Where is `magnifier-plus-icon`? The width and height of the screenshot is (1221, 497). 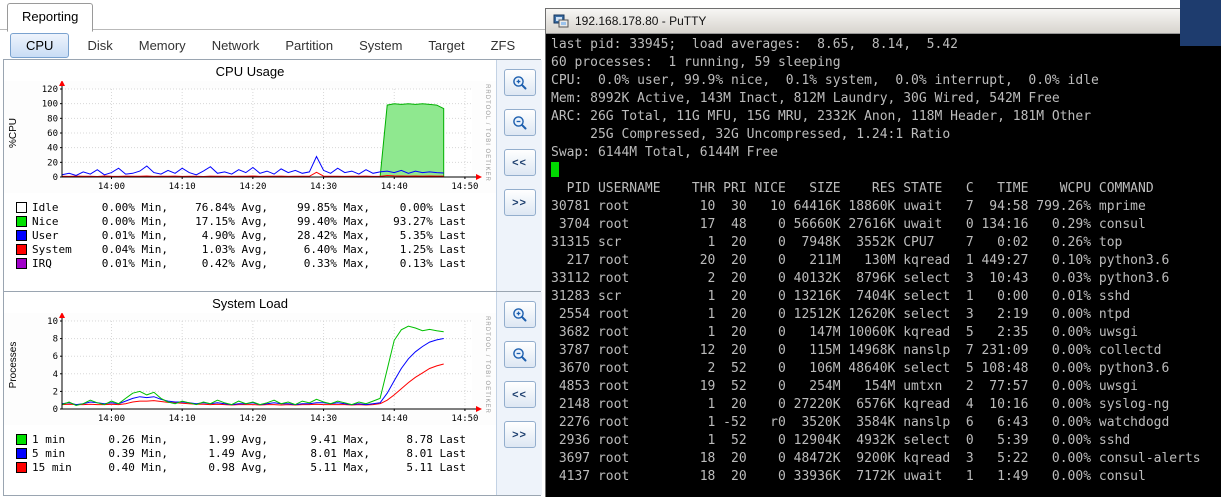 magnifier-plus-icon is located at coordinates (519, 82).